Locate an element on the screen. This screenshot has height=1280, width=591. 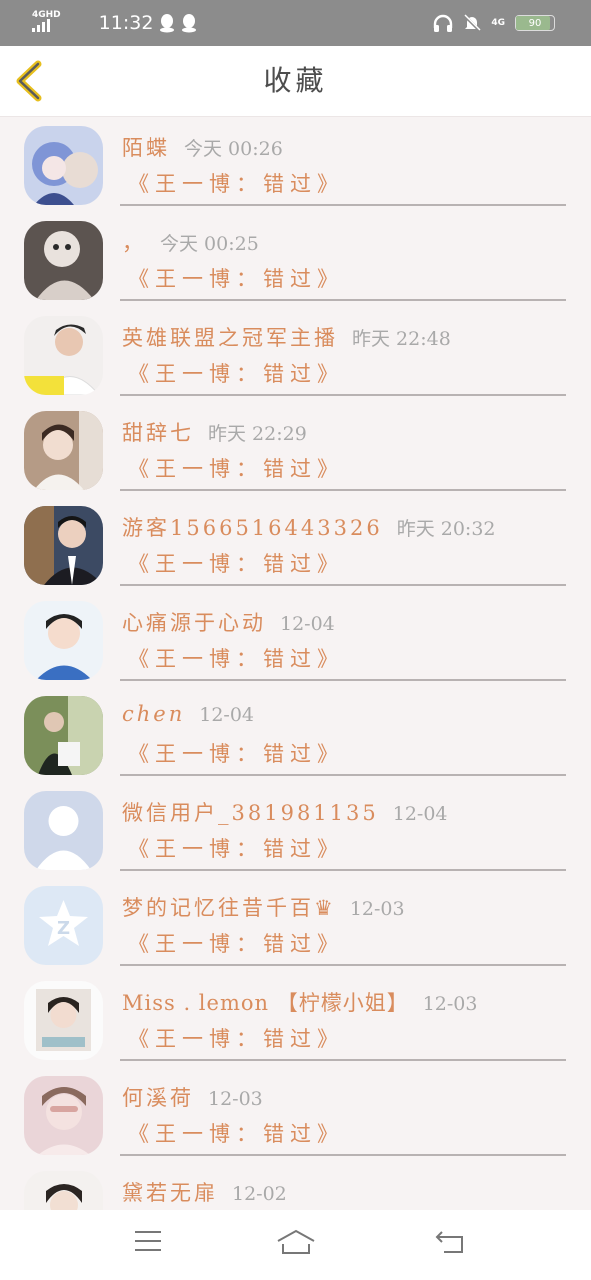
status-bar: 4GHD 11:32 4G 90 is located at coordinates (295, 23).